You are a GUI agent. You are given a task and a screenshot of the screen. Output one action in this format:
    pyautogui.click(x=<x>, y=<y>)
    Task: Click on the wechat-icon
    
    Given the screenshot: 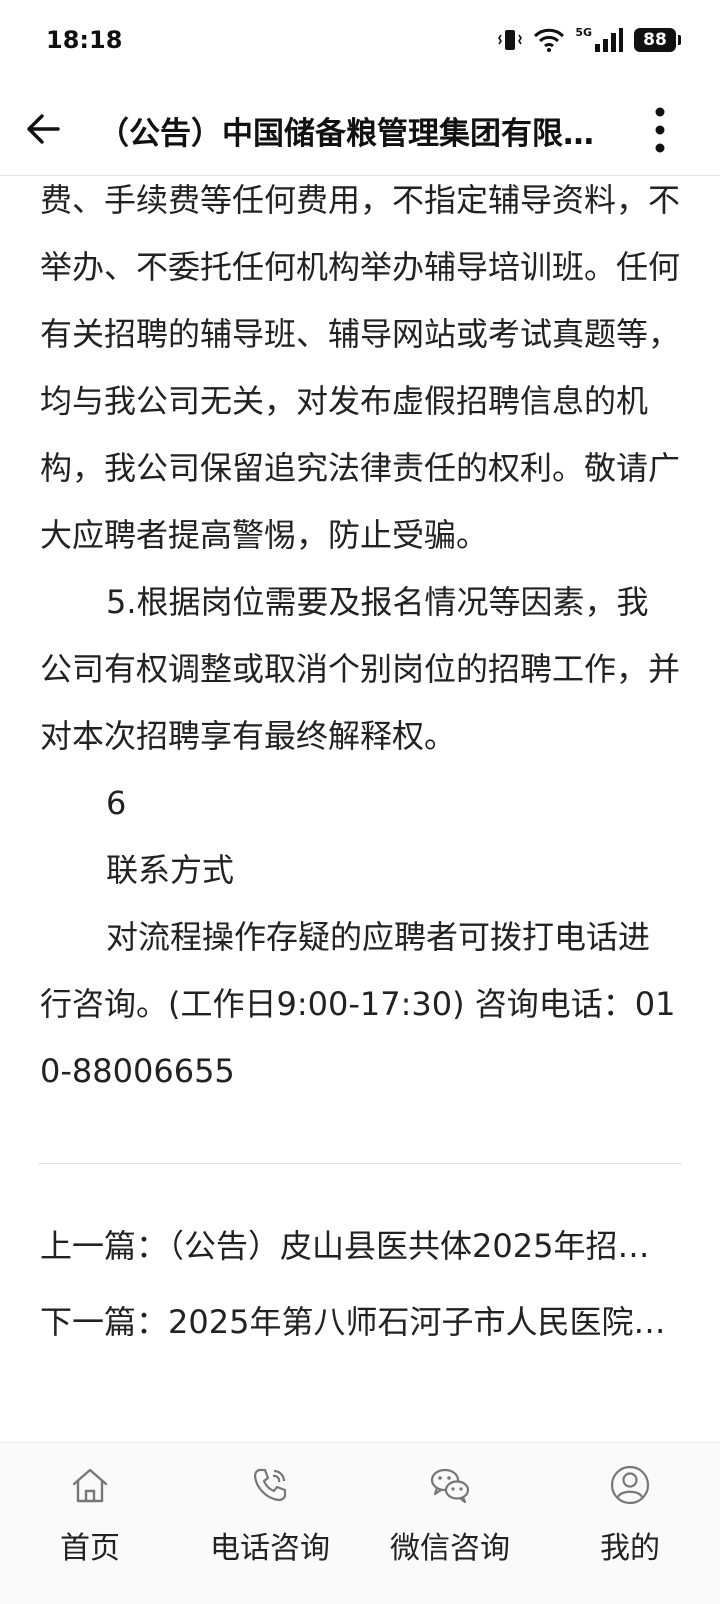 What is the action you would take?
    pyautogui.click(x=450, y=1486)
    